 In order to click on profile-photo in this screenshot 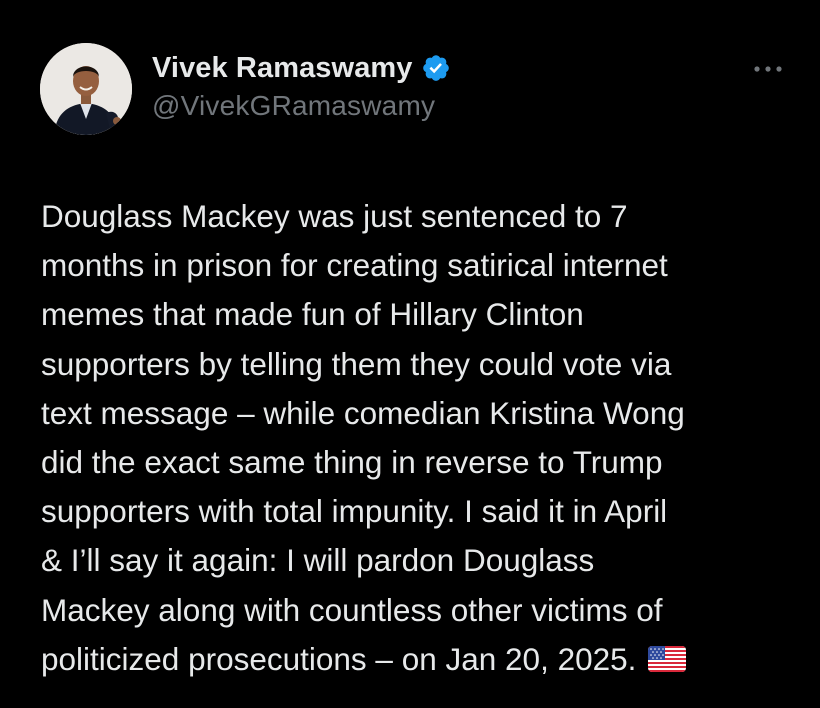, I will do `click(86, 89)`.